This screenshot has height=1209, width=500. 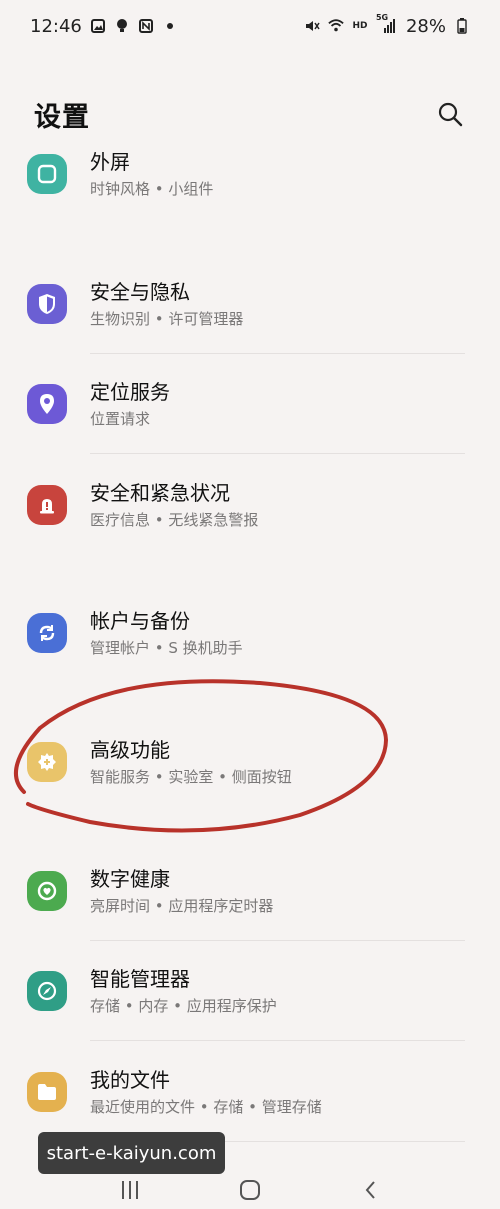 I want to click on setting-item-advanced-features: 高级功能 智能服务 • 实验室 • 侧面按钮, so click(x=250, y=762).